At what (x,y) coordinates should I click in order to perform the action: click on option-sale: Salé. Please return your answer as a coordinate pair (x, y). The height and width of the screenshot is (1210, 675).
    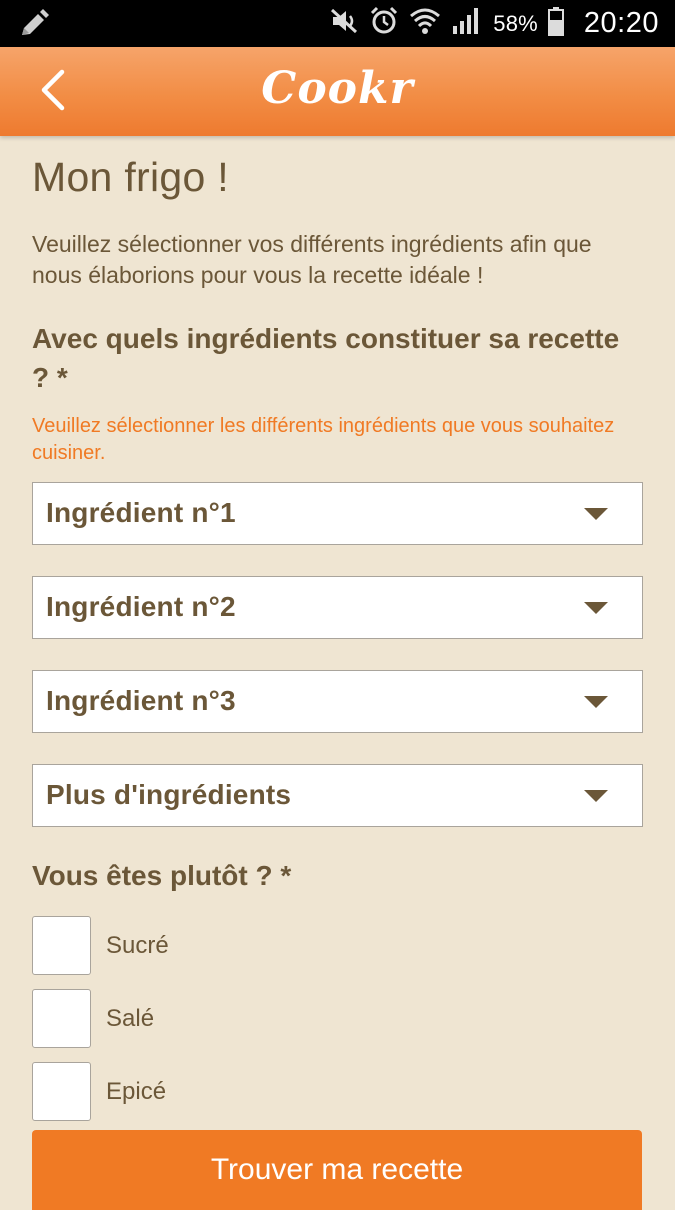
    Looking at the image, I should click on (337, 1018).